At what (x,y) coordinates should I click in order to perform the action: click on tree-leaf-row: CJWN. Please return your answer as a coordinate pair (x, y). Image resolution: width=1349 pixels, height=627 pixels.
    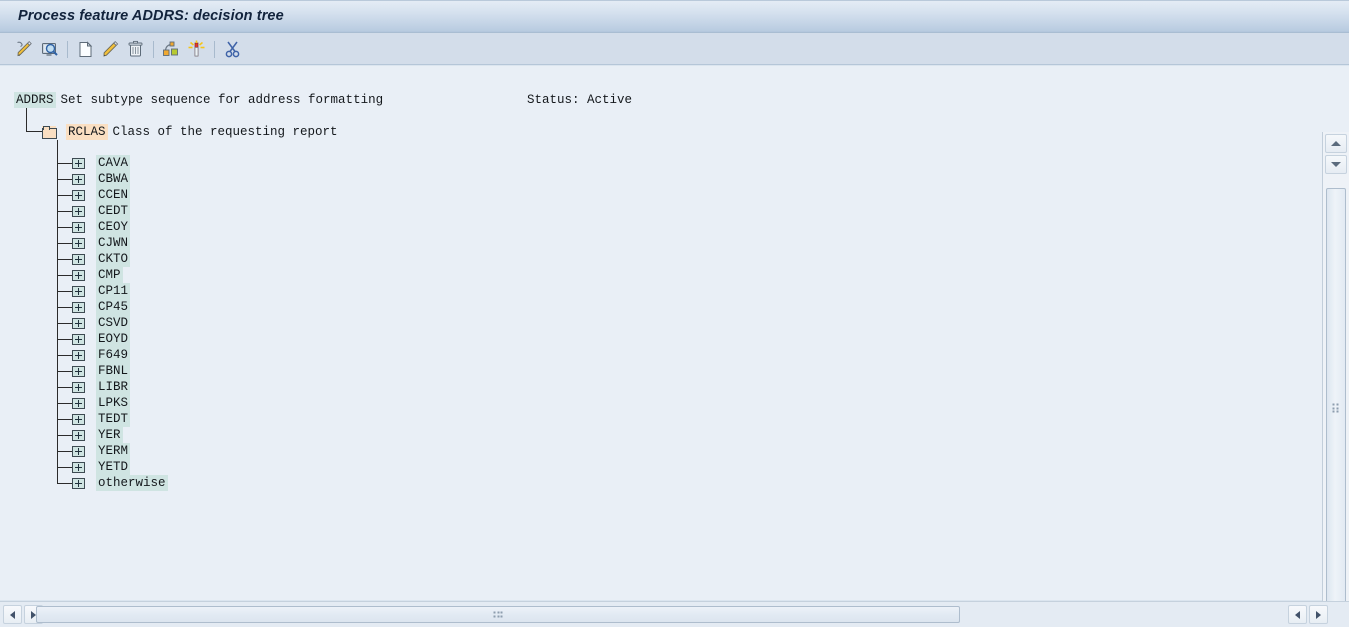
    Looking at the image, I should click on (101, 243).